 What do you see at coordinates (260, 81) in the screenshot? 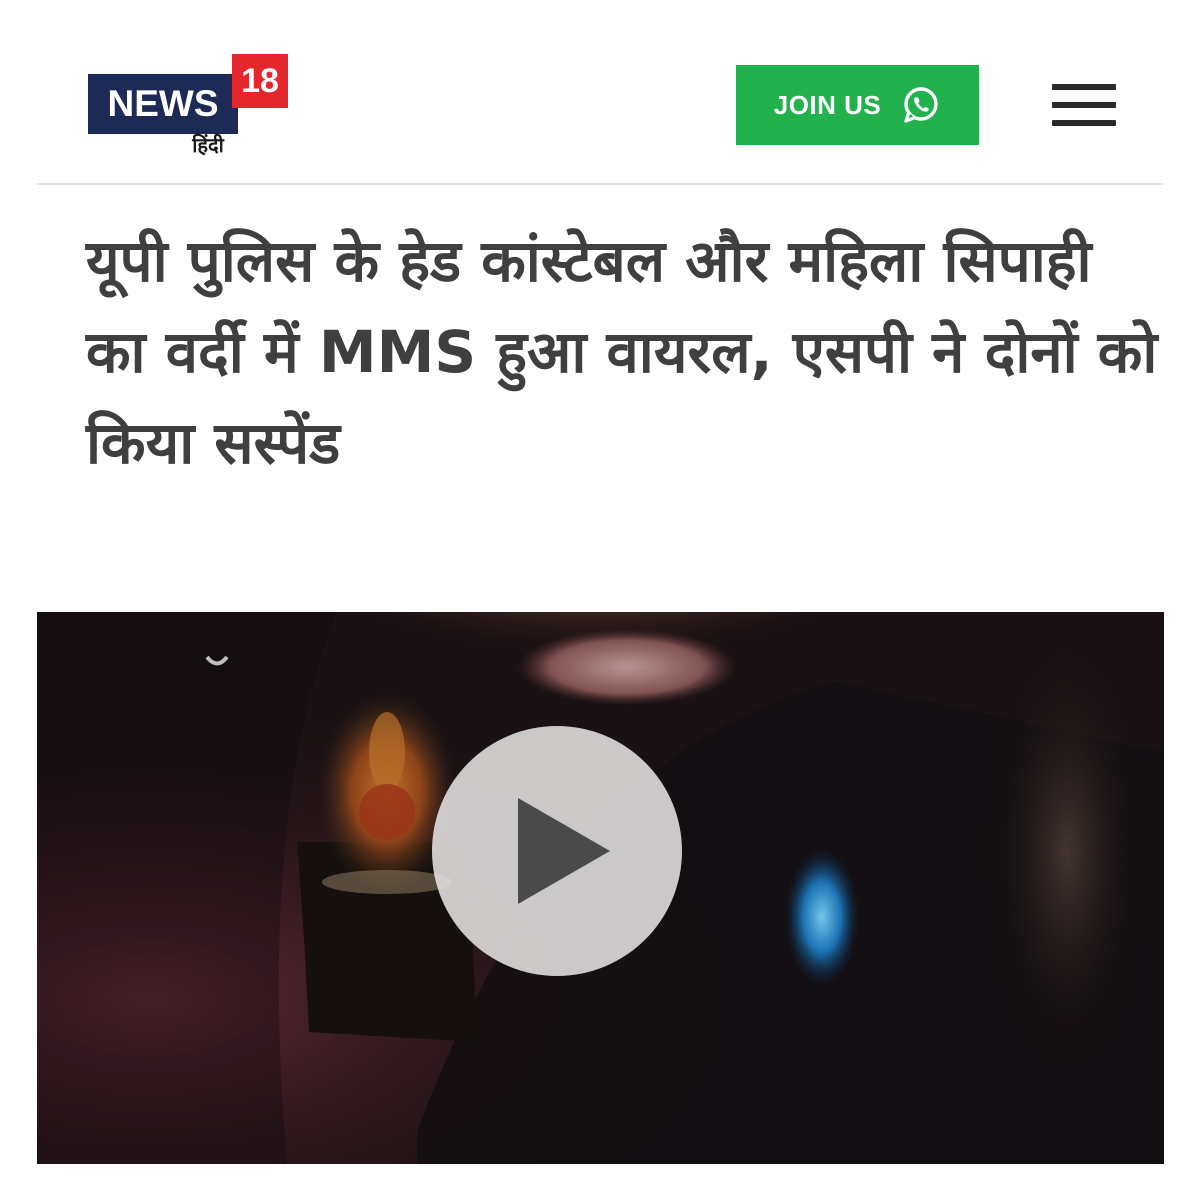
I see `logo-number: 18` at bounding box center [260, 81].